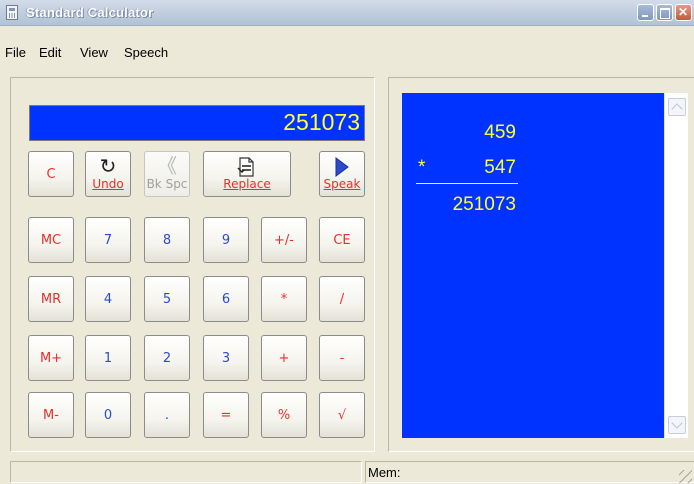  What do you see at coordinates (15, 52) in the screenshot?
I see `menu-file: File` at bounding box center [15, 52].